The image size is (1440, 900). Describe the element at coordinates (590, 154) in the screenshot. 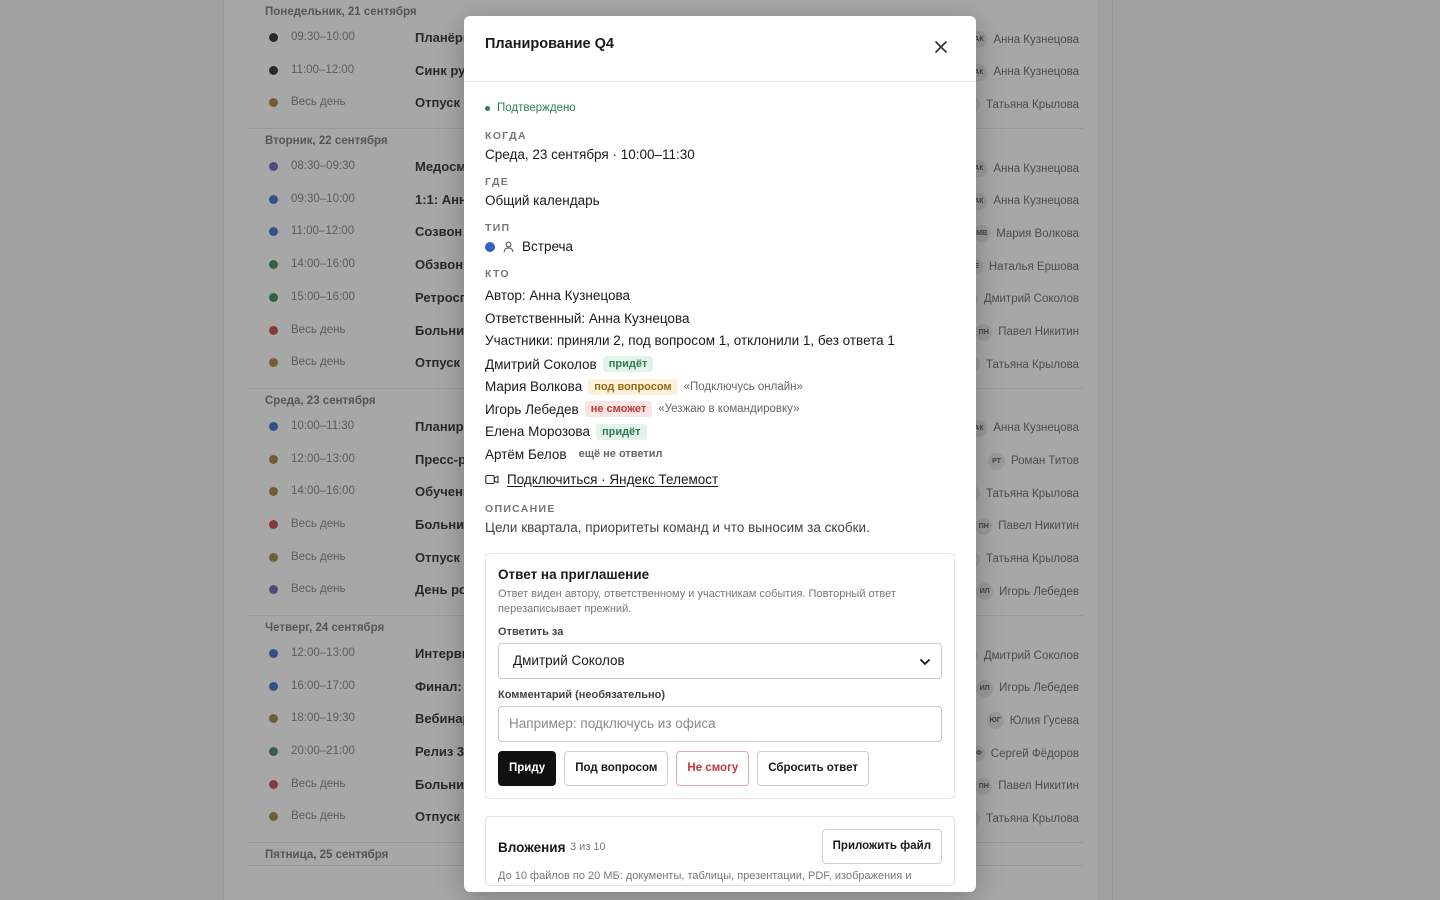

I see `when-value: Среда, 23 сентября · 10:00–11:30` at that location.